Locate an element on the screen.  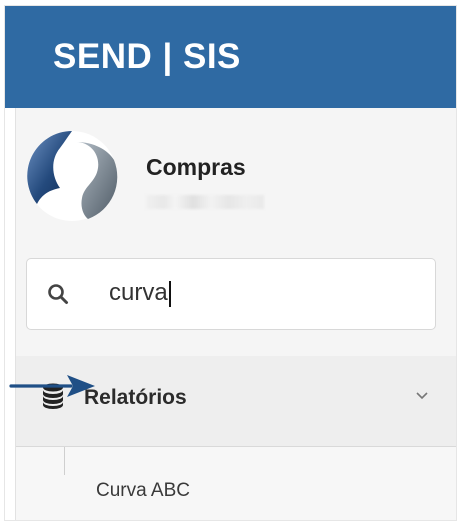
search-icon is located at coordinates (58, 294).